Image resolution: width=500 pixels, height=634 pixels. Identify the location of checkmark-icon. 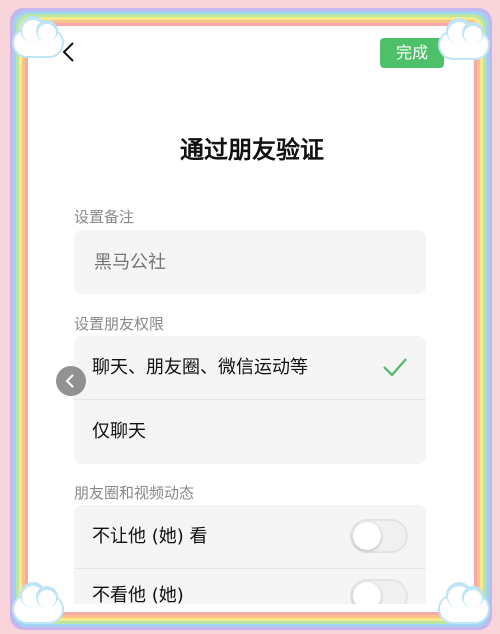
(395, 367).